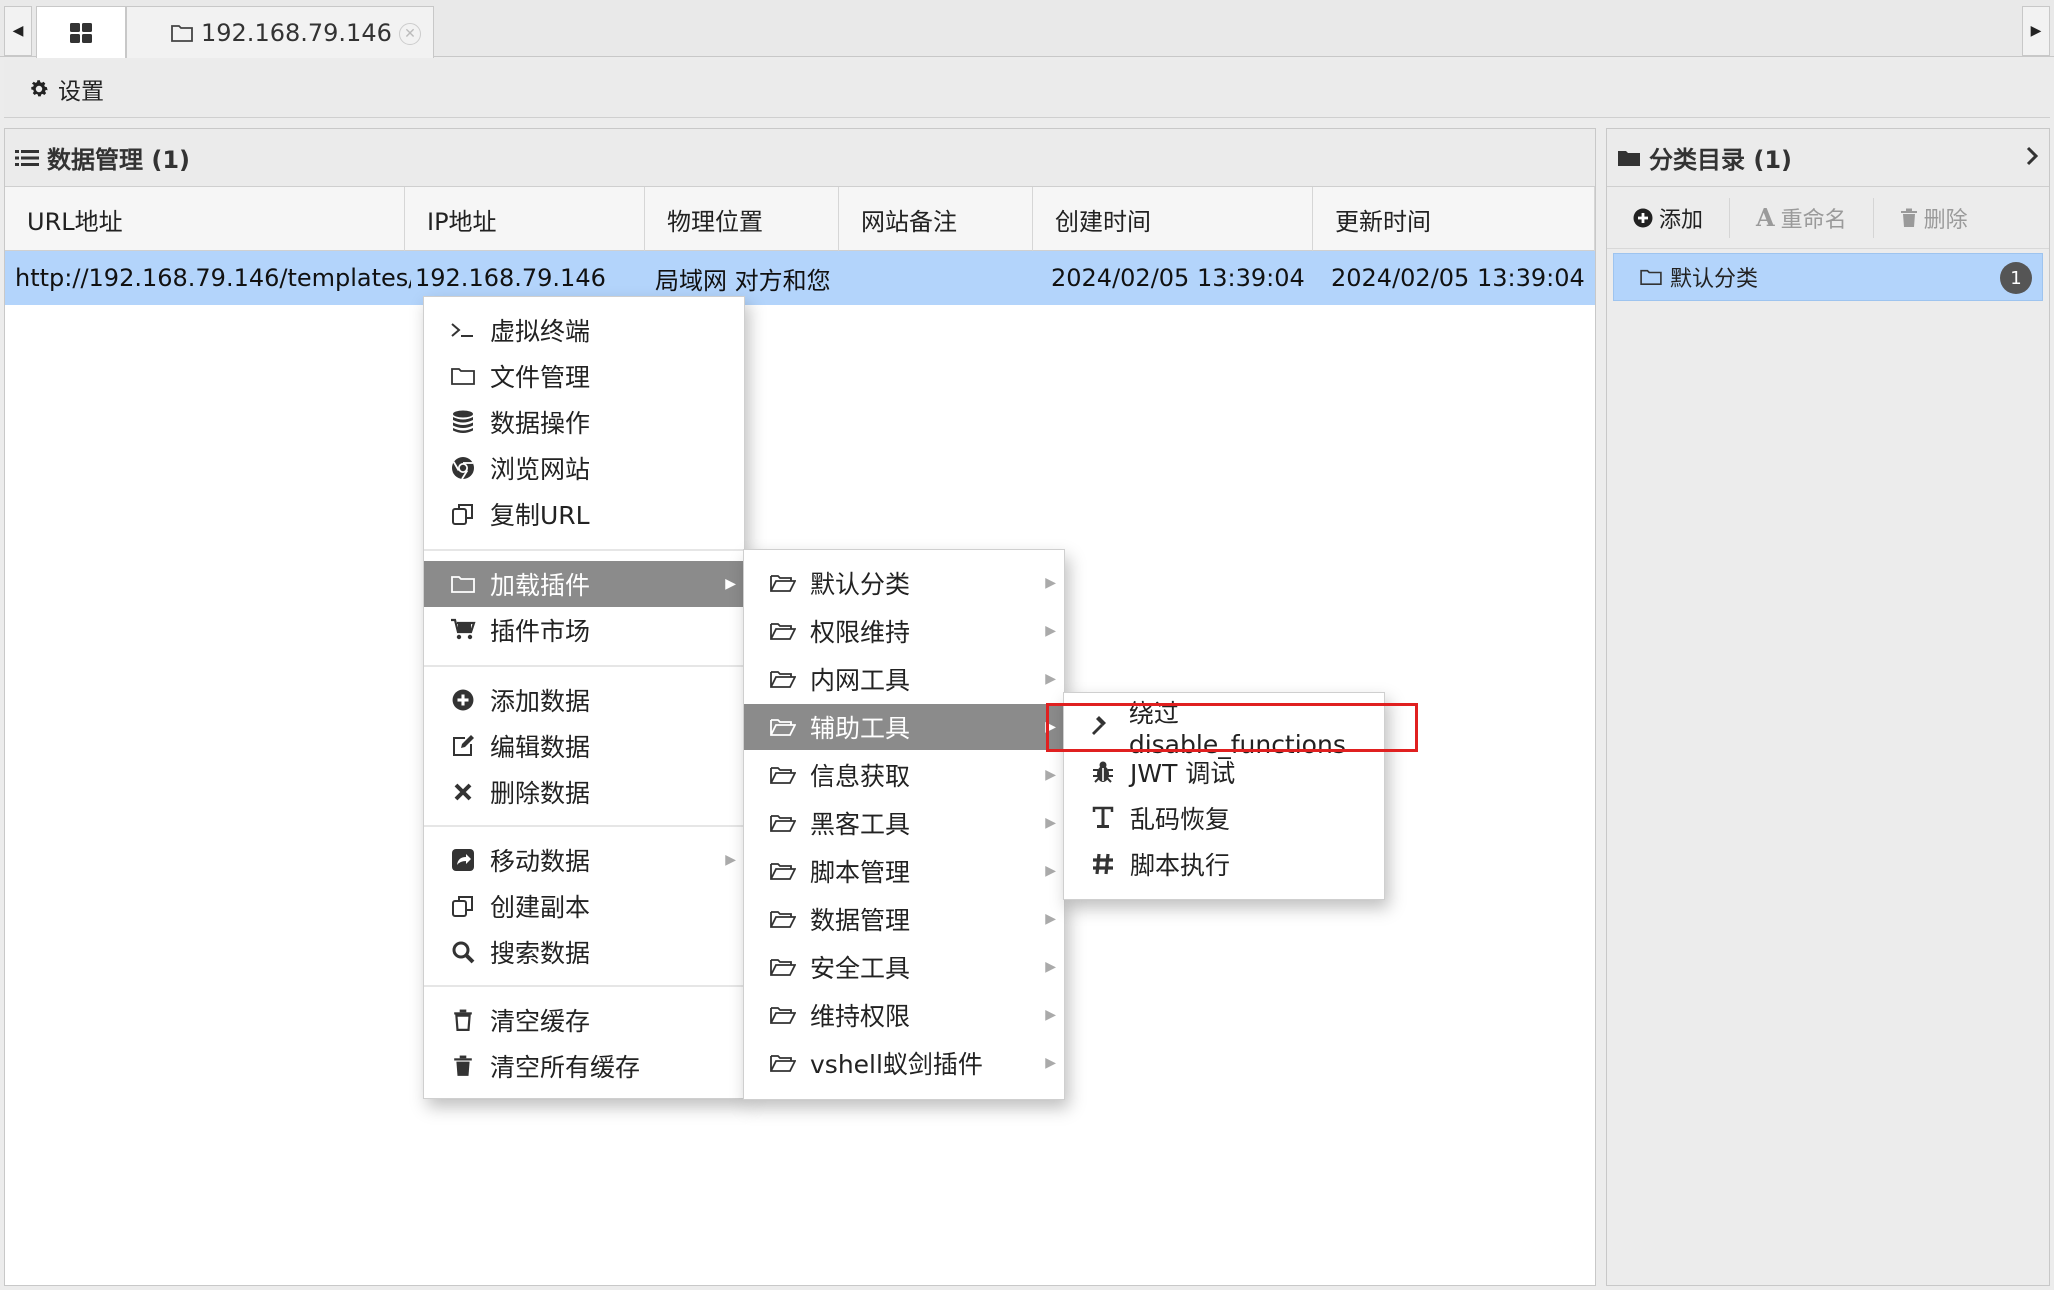 The height and width of the screenshot is (1290, 2054). What do you see at coordinates (540, 631) in the screenshot?
I see `menu-item-label: 插件市场` at bounding box center [540, 631].